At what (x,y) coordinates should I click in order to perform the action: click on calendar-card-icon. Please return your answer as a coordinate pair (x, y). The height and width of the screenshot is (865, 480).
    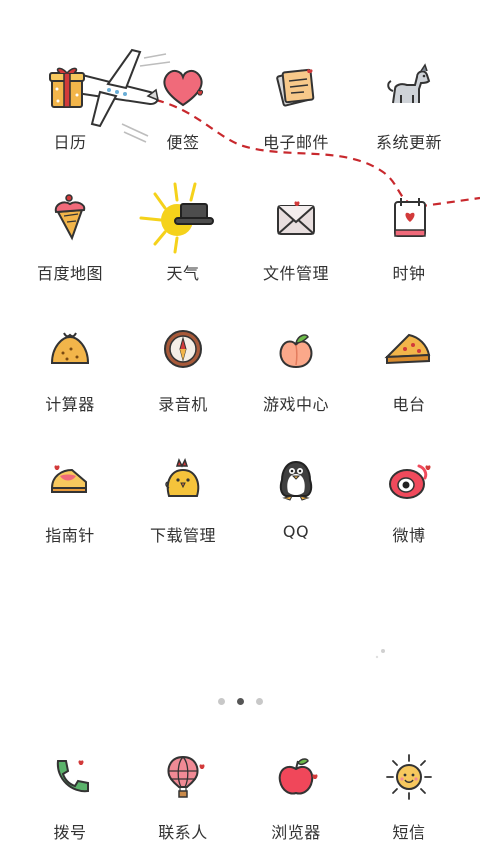
    Looking at the image, I should click on (409, 218).